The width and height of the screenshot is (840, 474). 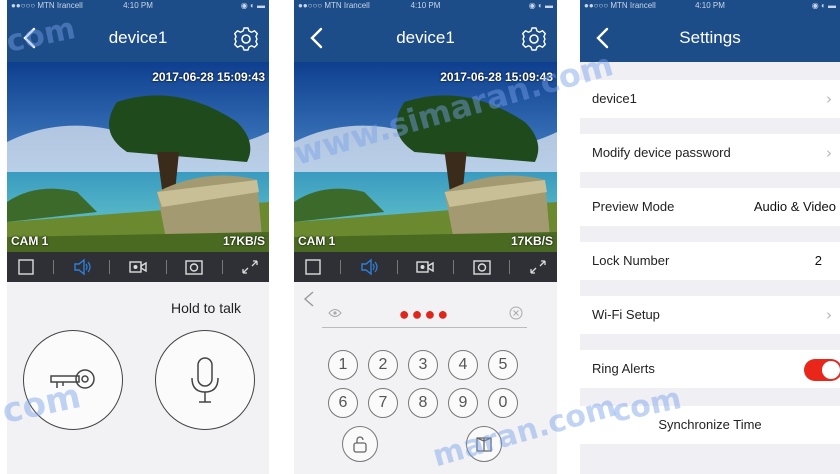 I want to click on gate-button, so click(x=484, y=444).